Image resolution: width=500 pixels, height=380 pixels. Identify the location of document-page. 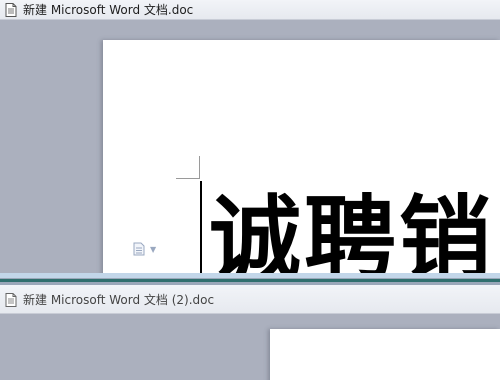
(385, 354).